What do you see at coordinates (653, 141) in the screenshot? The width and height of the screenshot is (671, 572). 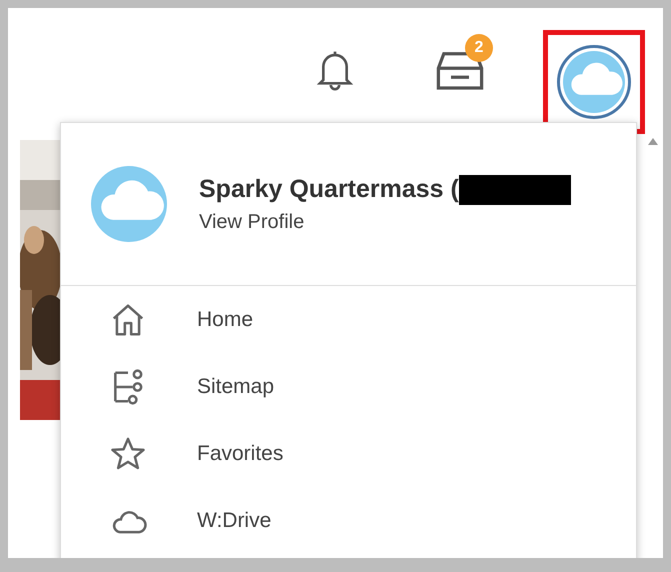 I see `scroll-up-icon` at bounding box center [653, 141].